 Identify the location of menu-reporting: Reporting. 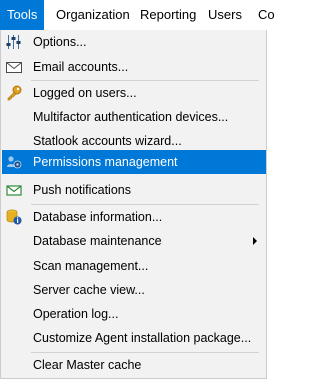
(168, 15).